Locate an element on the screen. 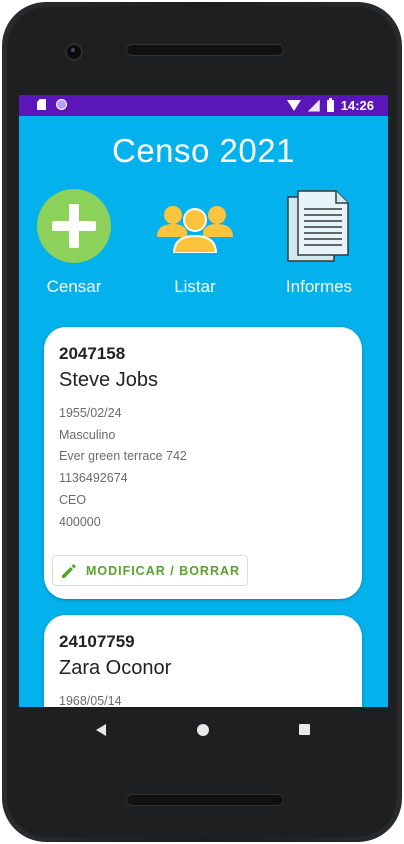  modify-delete-button: MODIFICAR / BORRAR is located at coordinates (150, 570).